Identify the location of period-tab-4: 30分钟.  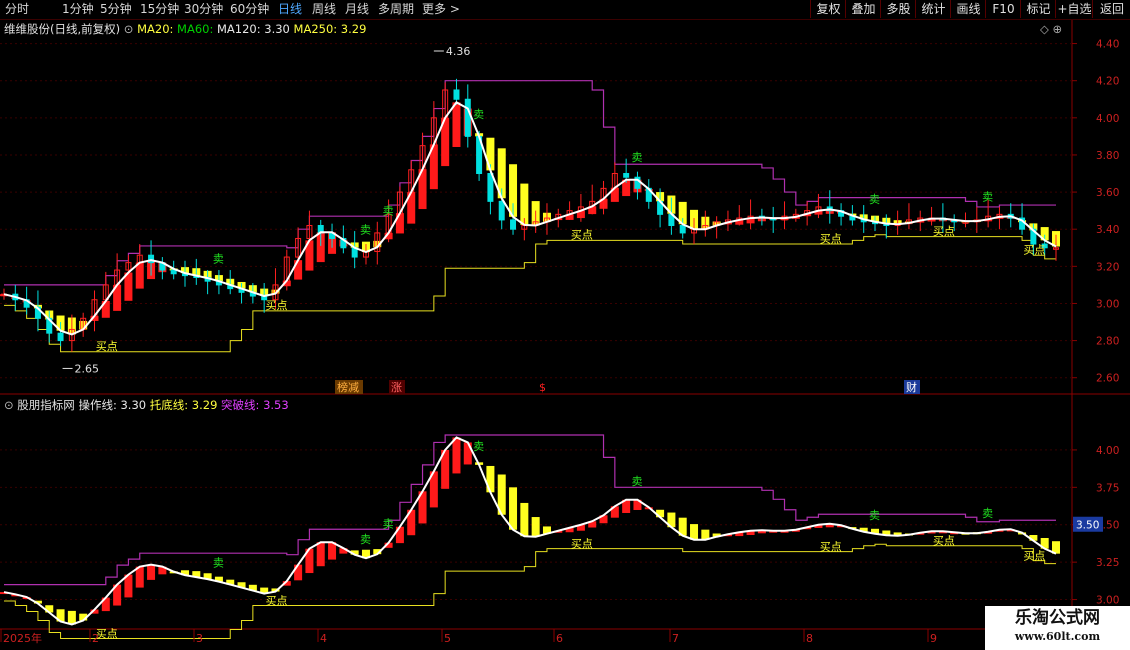
(203, 9).